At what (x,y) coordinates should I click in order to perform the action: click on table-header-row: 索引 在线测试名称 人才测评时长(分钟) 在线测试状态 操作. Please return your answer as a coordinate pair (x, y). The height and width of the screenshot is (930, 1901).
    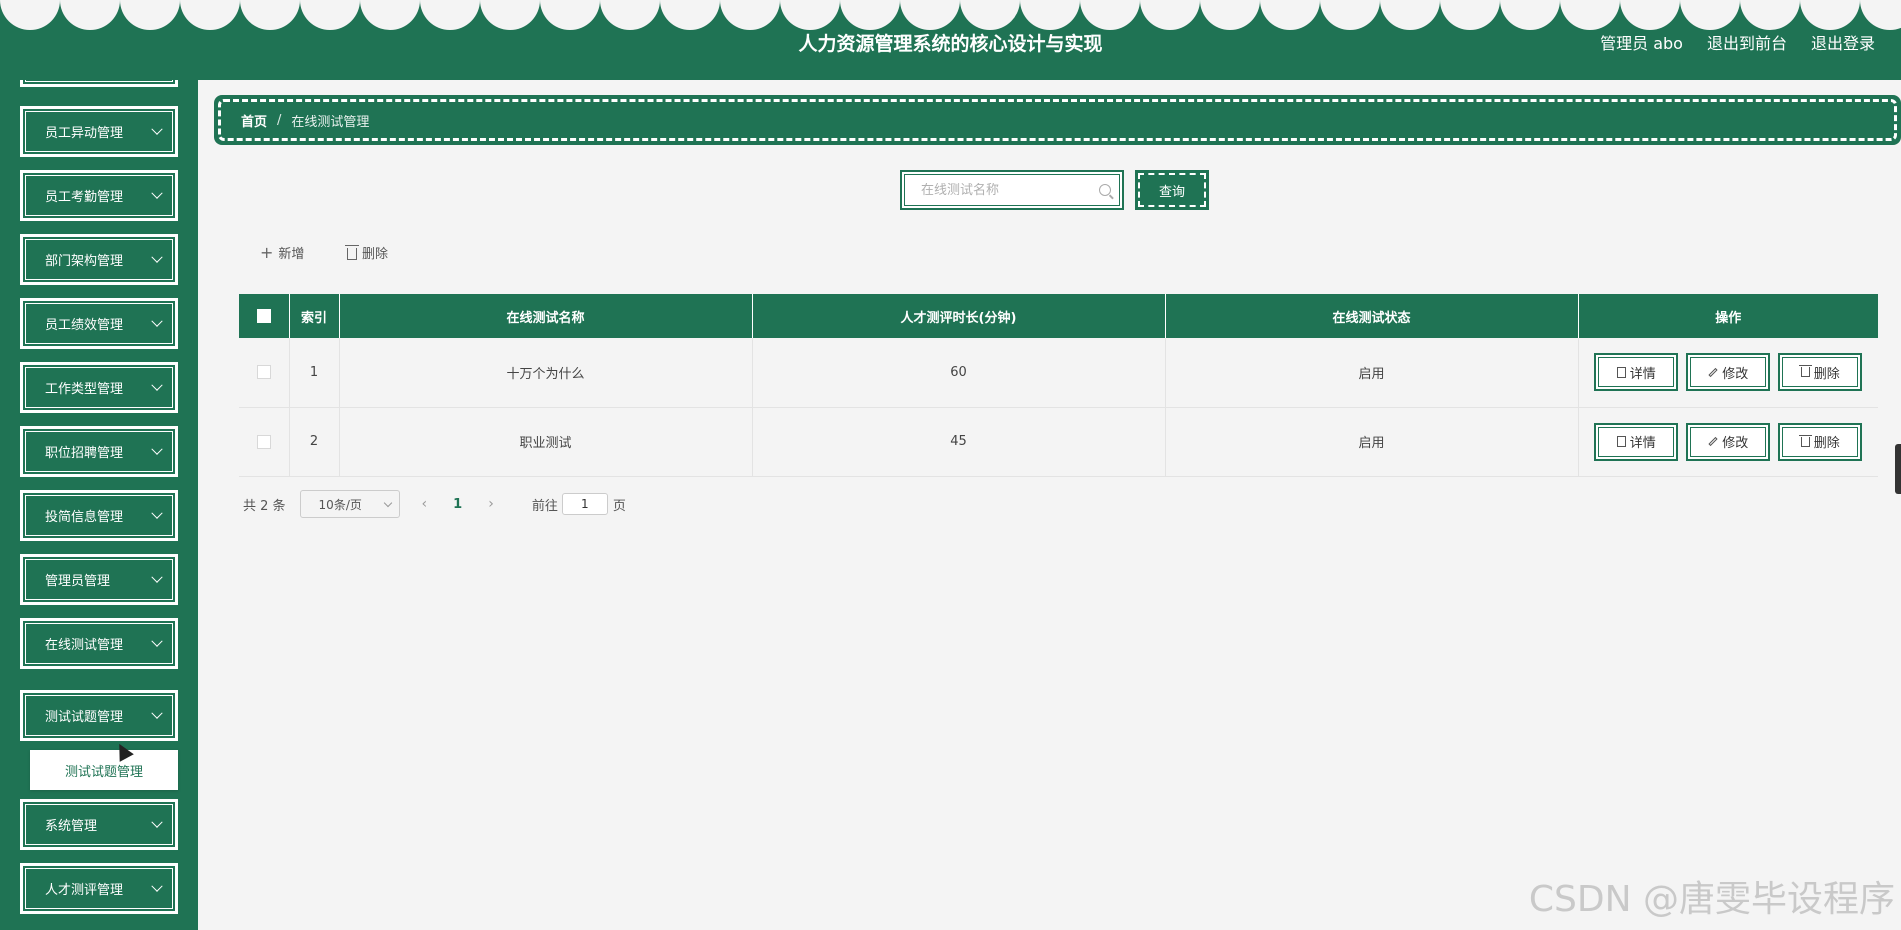
    Looking at the image, I should click on (1058, 316).